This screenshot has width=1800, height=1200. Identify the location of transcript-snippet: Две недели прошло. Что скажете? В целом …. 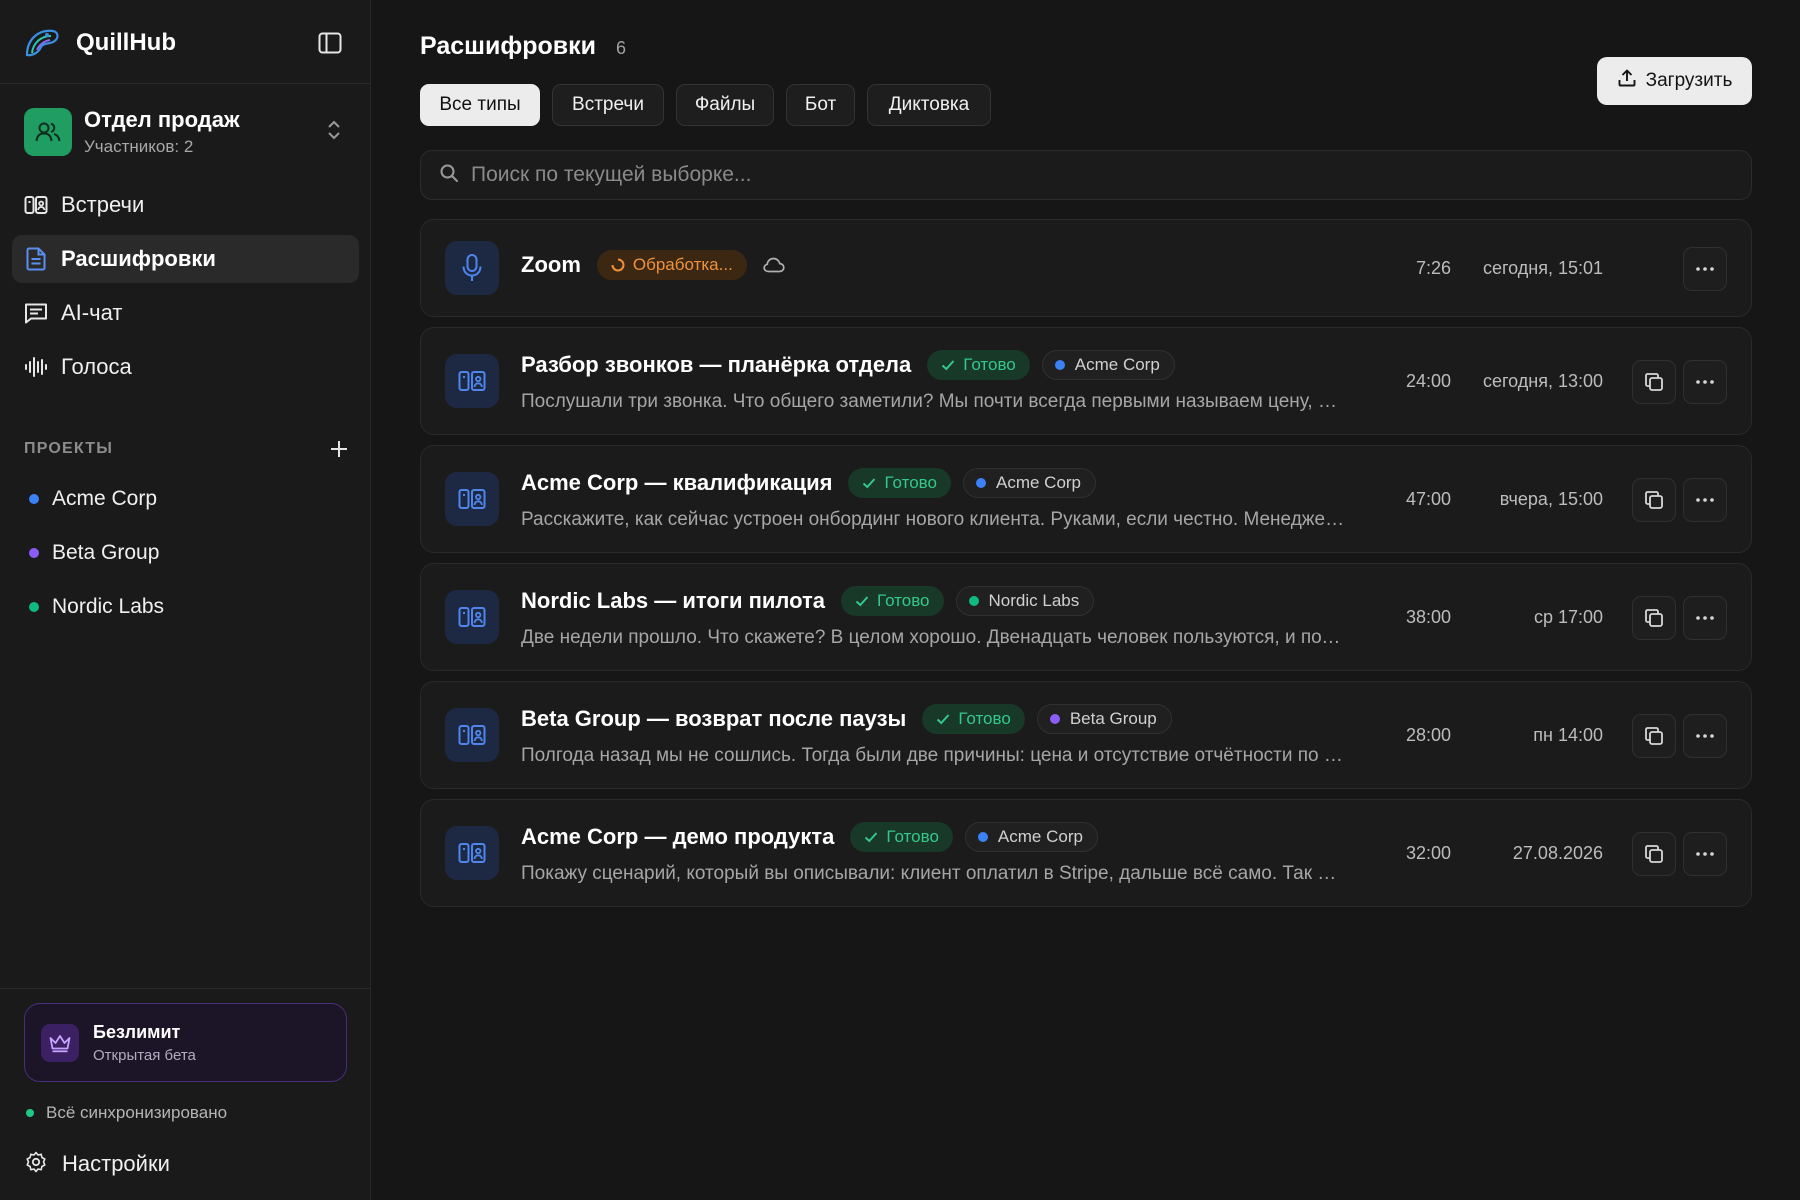
(933, 637).